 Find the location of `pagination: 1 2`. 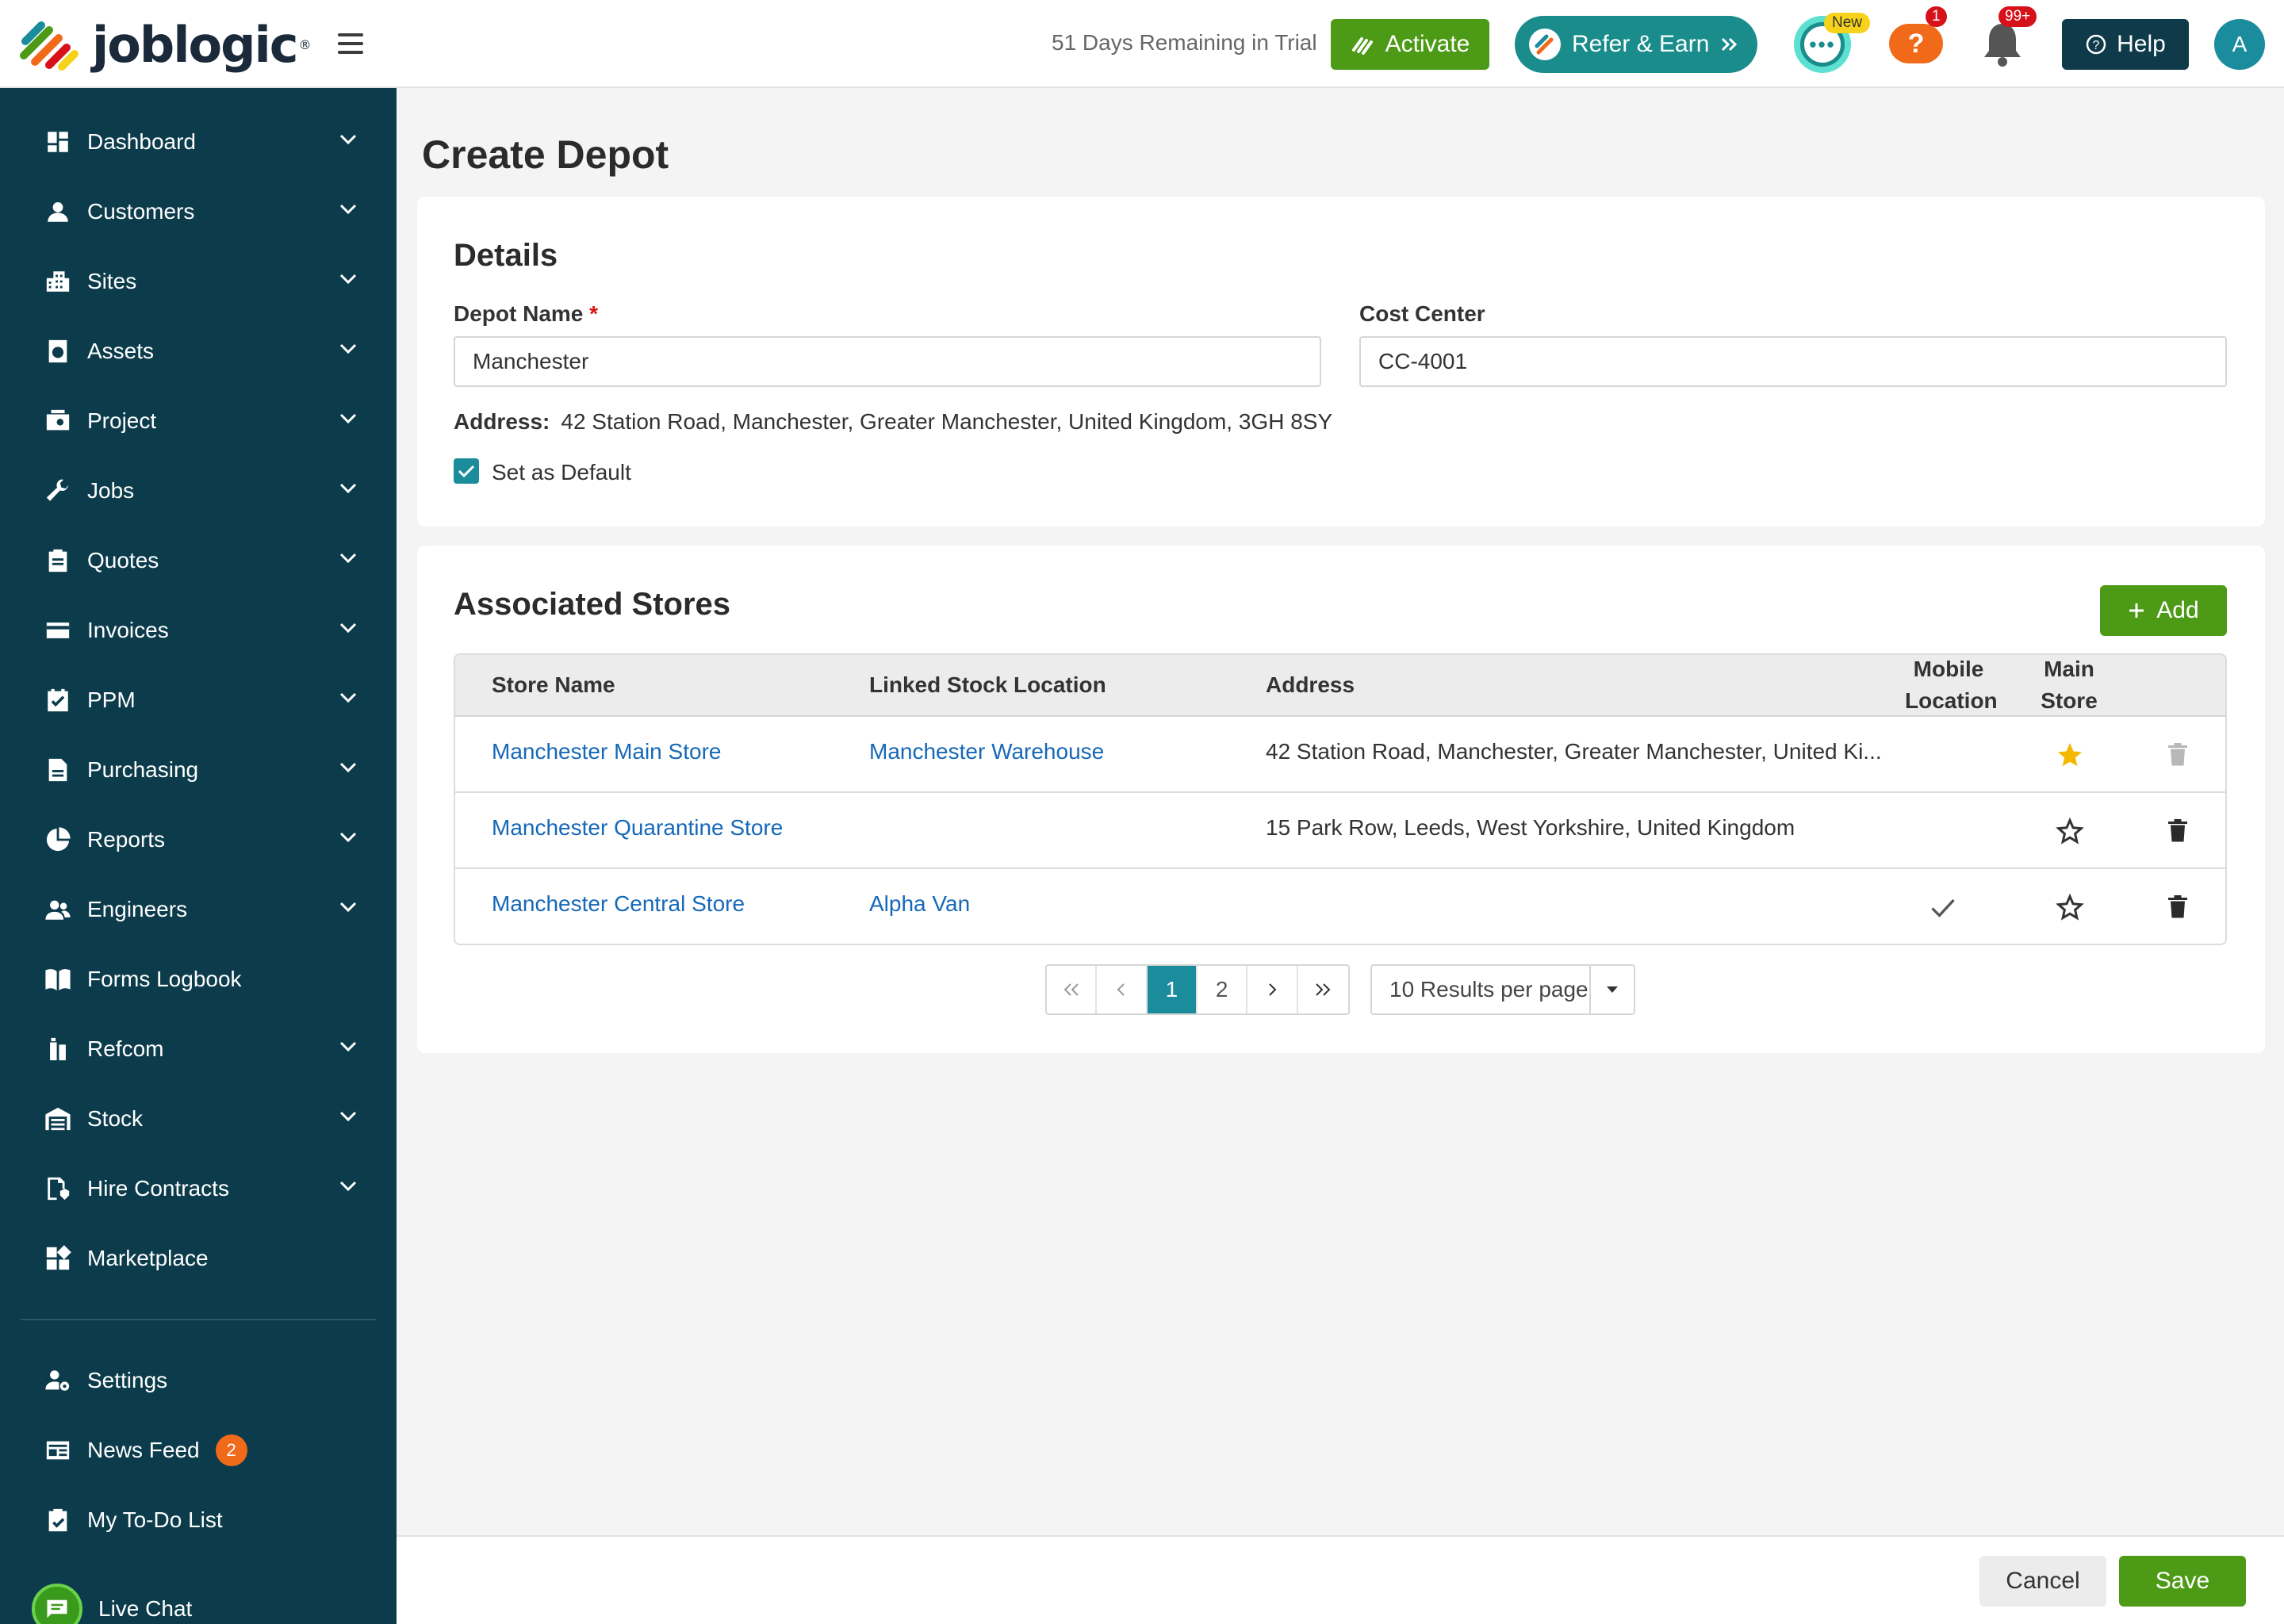

pagination: 1 2 is located at coordinates (1197, 989).